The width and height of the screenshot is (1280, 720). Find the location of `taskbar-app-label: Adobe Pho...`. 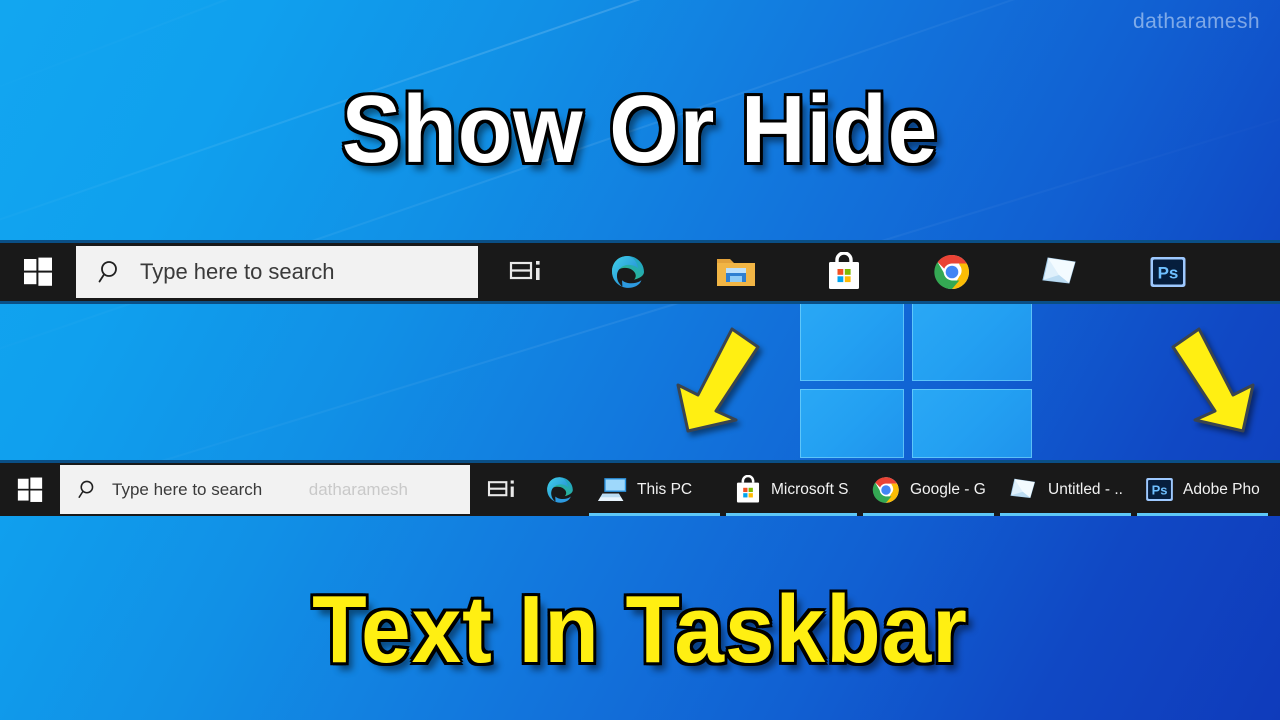

taskbar-app-label: Adobe Pho... is located at coordinates (1222, 489).